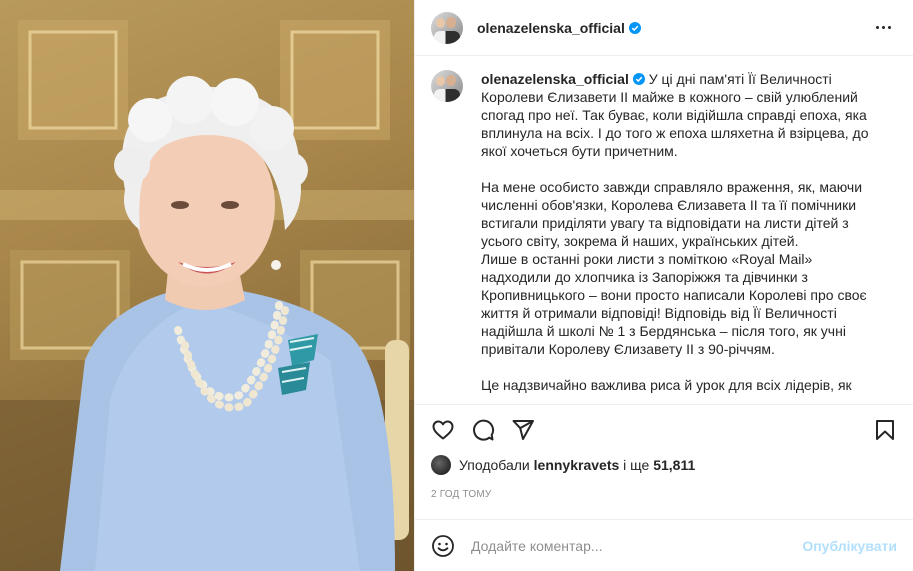 Image resolution: width=913 pixels, height=571 pixels. Describe the element at coordinates (577, 465) in the screenshot. I see `liker-username: lennykravets` at that location.